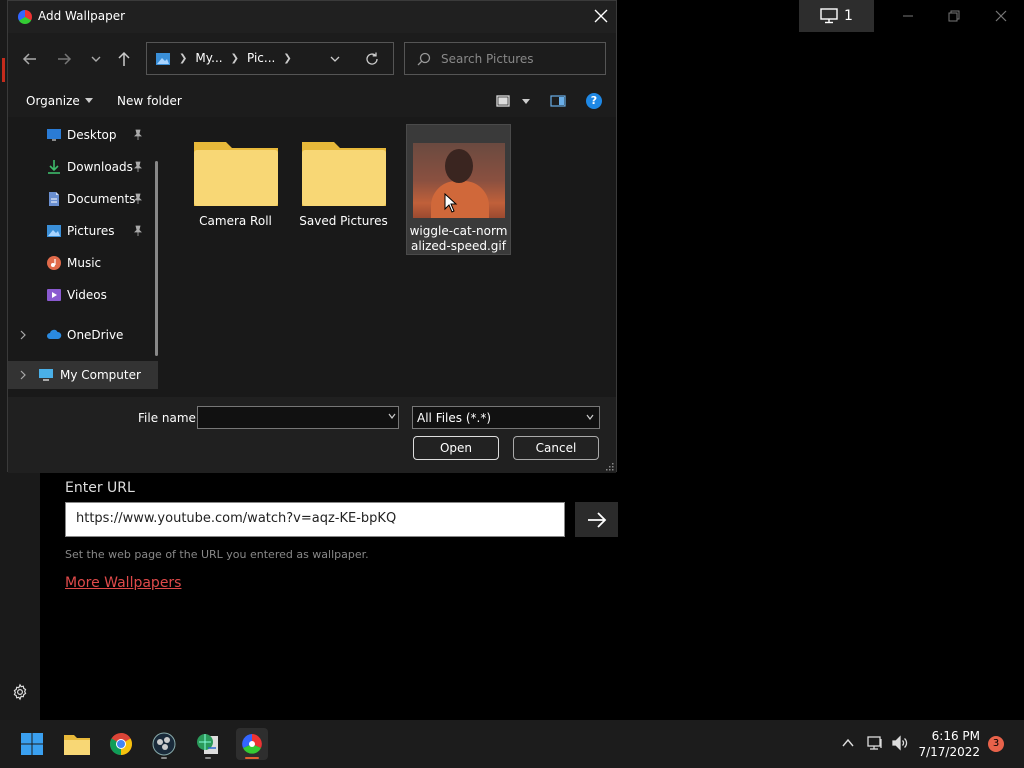 The height and width of the screenshot is (768, 1024). I want to click on folder-item-saved-pictures: Saved Pictures, so click(343, 189).